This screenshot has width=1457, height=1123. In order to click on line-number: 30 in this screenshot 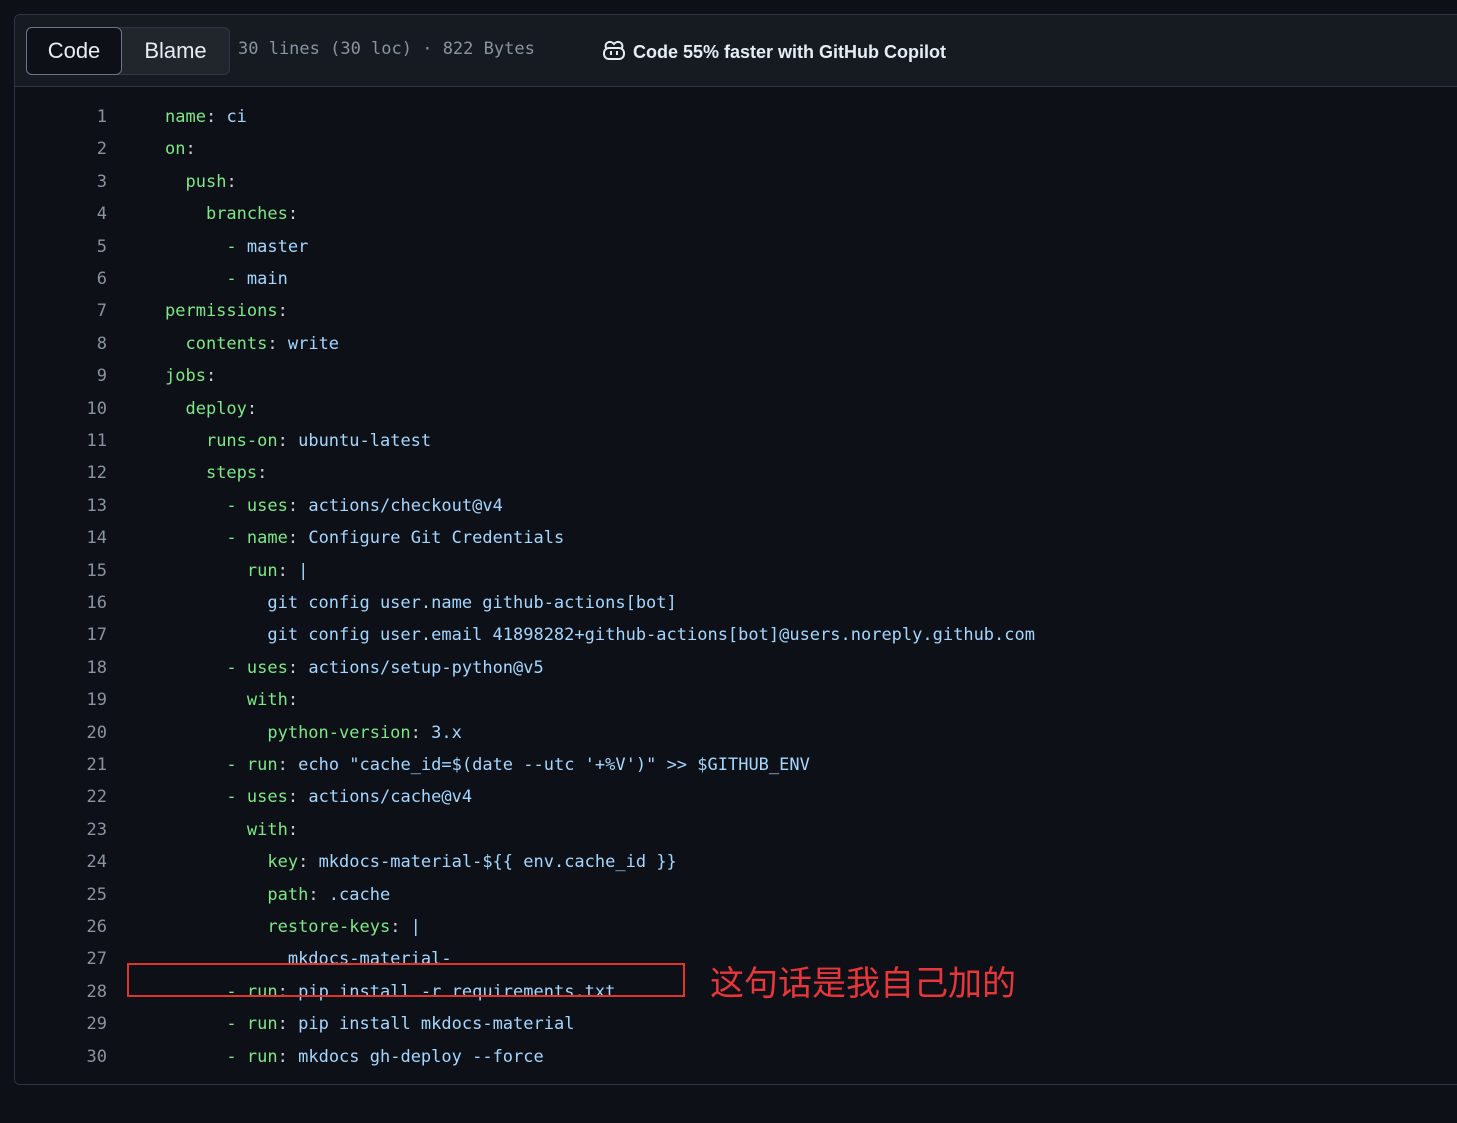, I will do `click(61, 1057)`.